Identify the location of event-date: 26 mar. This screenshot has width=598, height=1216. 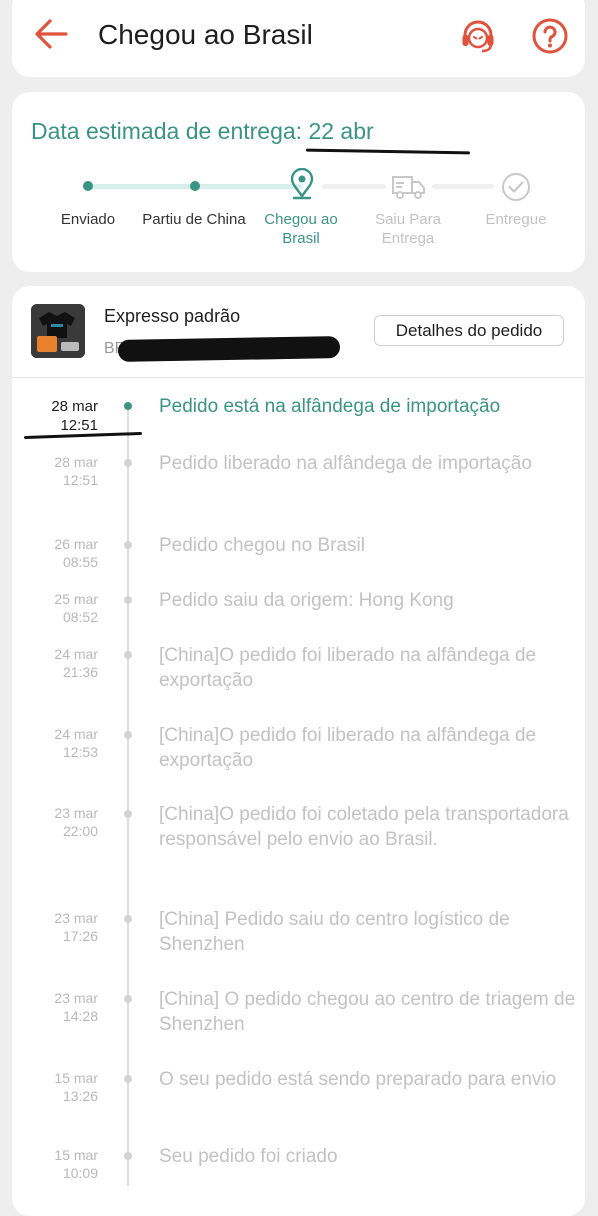
(76, 544).